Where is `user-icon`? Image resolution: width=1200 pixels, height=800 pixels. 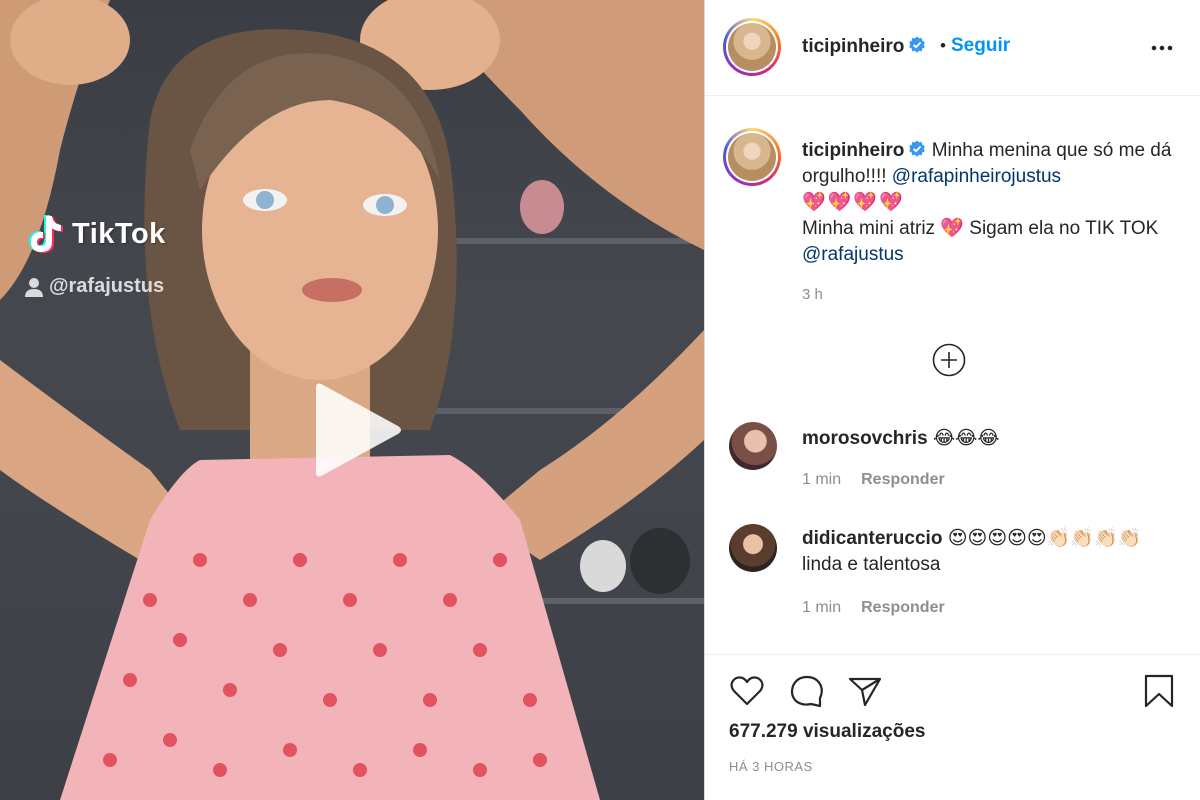 user-icon is located at coordinates (34, 287).